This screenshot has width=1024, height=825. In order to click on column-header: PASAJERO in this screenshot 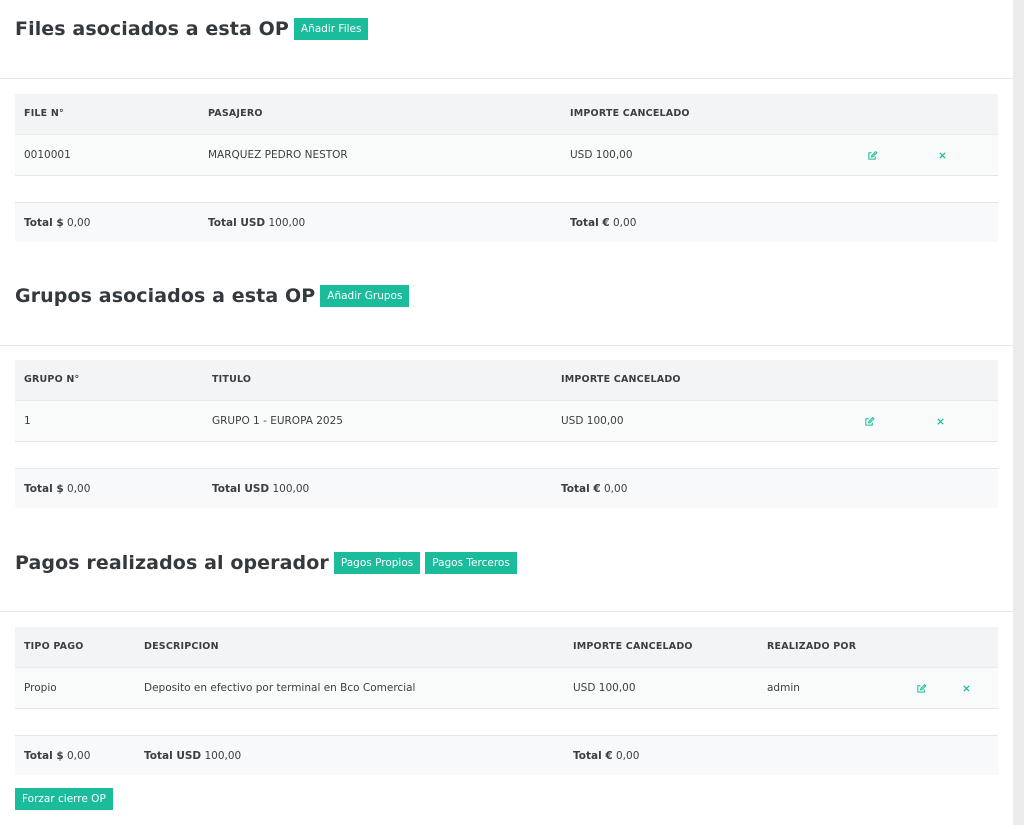, I will do `click(235, 113)`.